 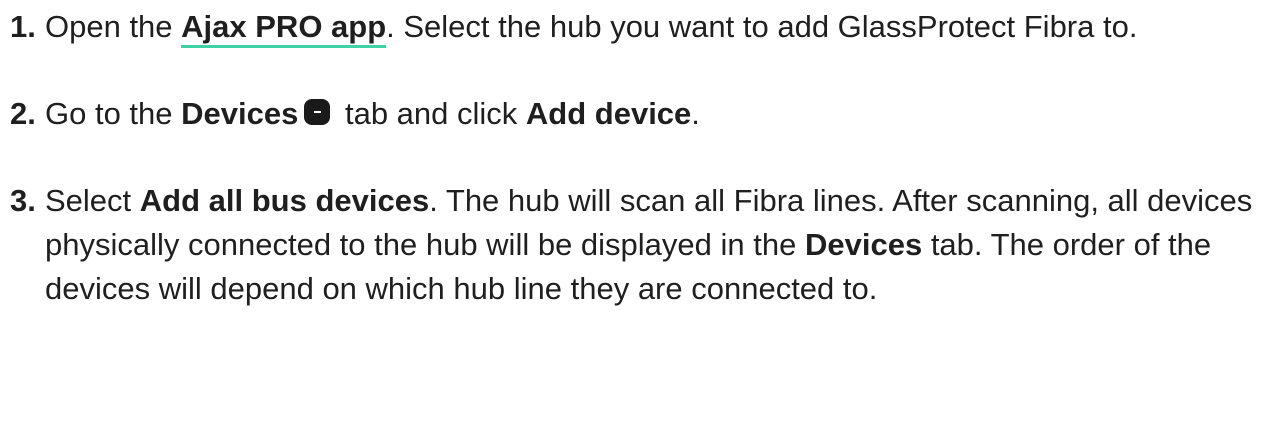 What do you see at coordinates (317, 112) in the screenshot?
I see `devices-tab-icon` at bounding box center [317, 112].